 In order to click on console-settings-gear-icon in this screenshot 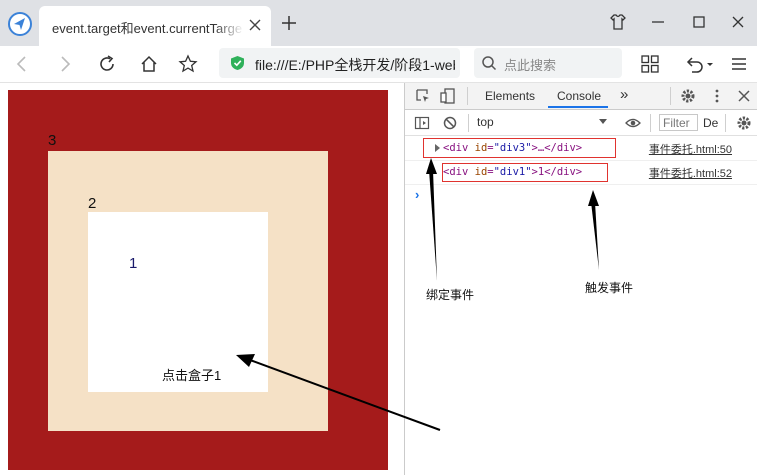, I will do `click(744, 123)`.